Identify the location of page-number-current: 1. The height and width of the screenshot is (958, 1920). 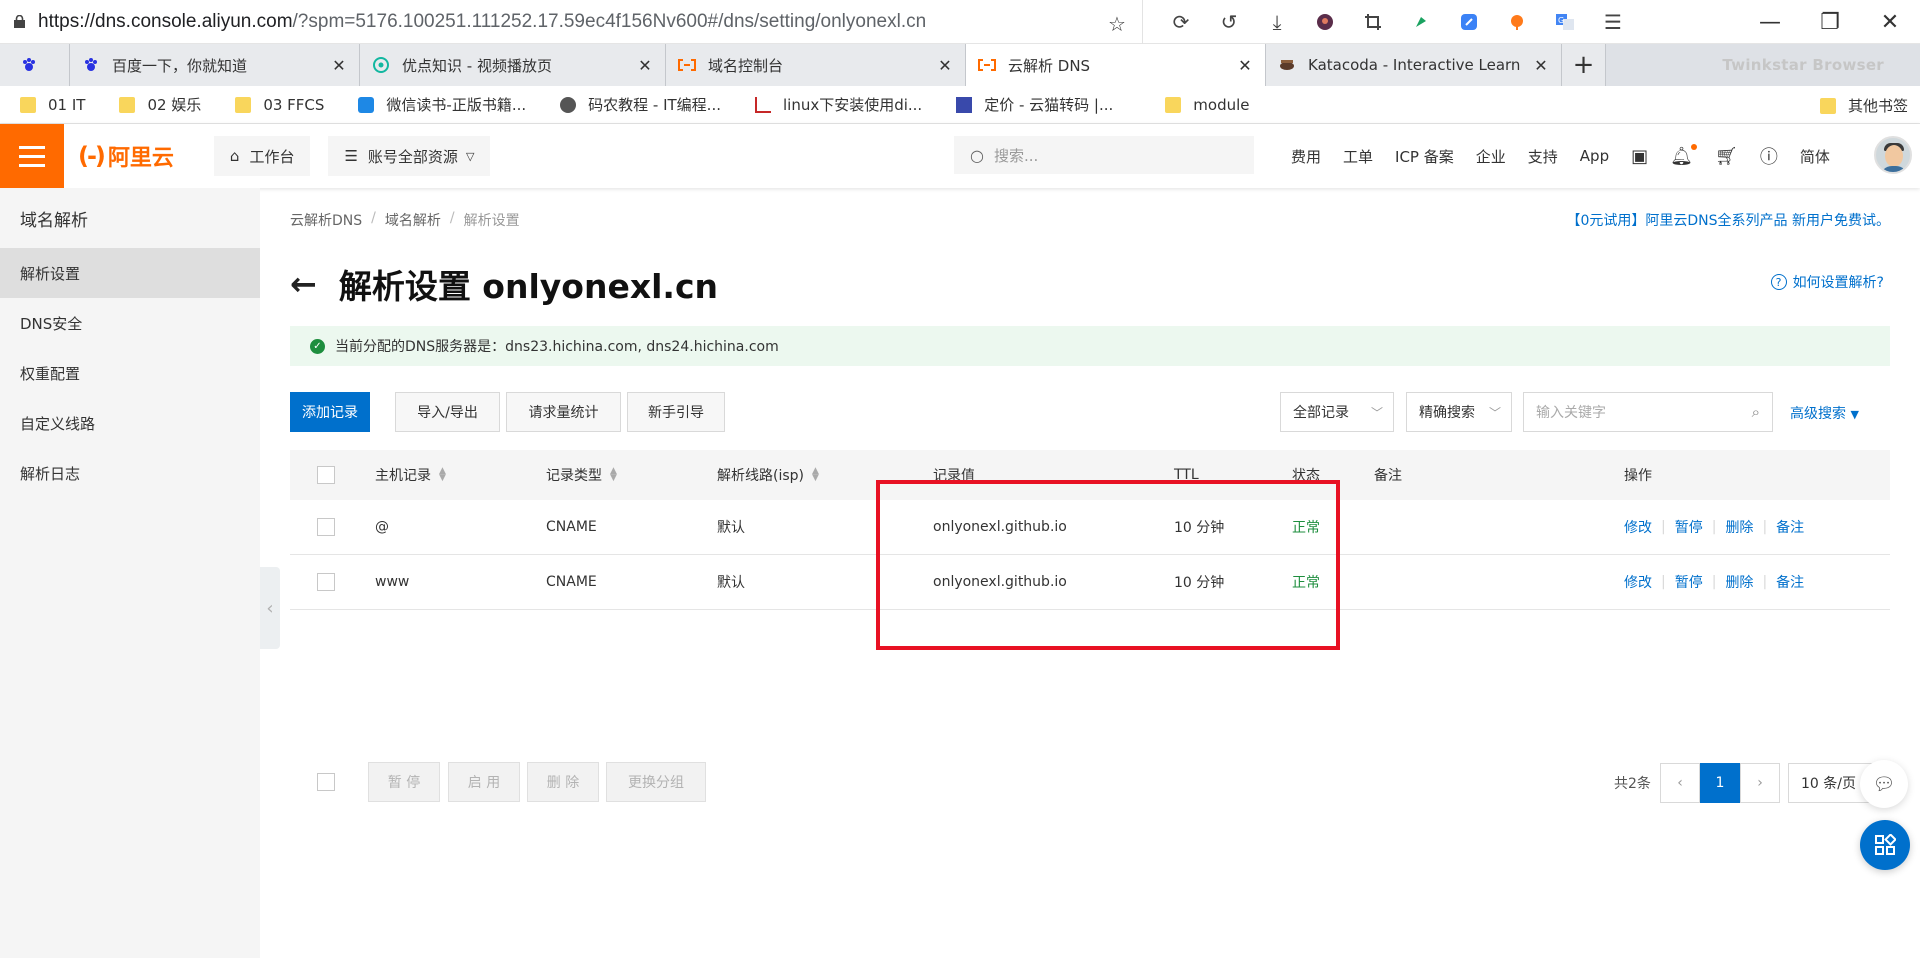
(1720, 783).